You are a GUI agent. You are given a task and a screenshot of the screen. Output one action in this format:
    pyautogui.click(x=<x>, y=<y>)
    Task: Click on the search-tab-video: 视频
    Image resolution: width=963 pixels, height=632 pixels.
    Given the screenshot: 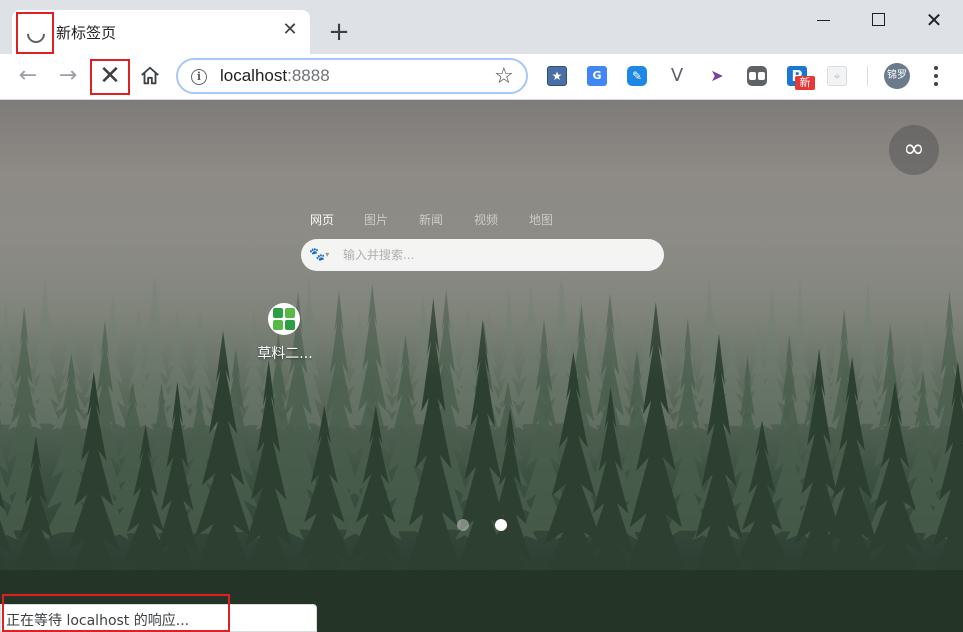 What is the action you would take?
    pyautogui.click(x=486, y=219)
    